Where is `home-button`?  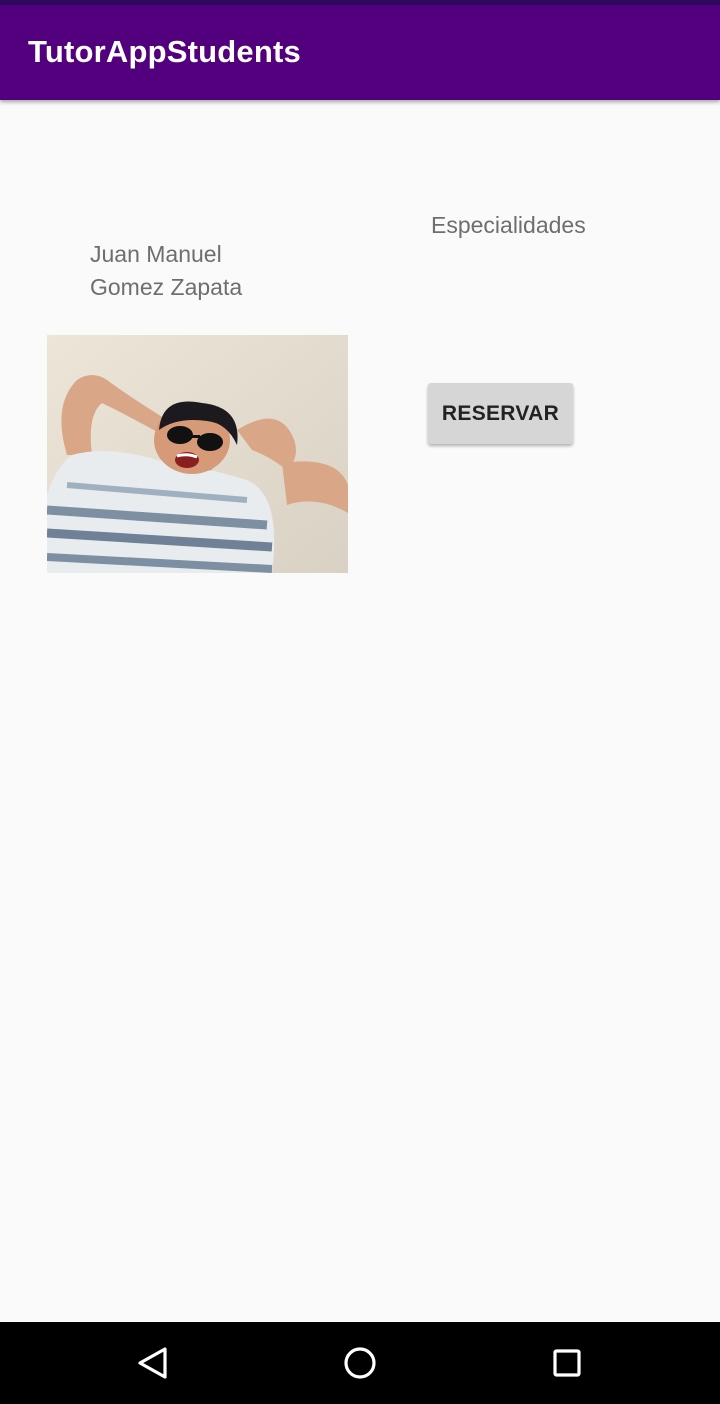 home-button is located at coordinates (360, 1363).